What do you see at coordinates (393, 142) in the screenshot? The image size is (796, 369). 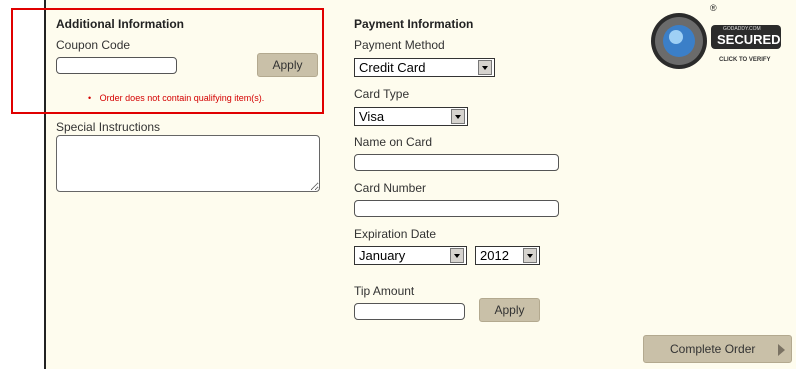 I see `name-on-card-label: Name on Card` at bounding box center [393, 142].